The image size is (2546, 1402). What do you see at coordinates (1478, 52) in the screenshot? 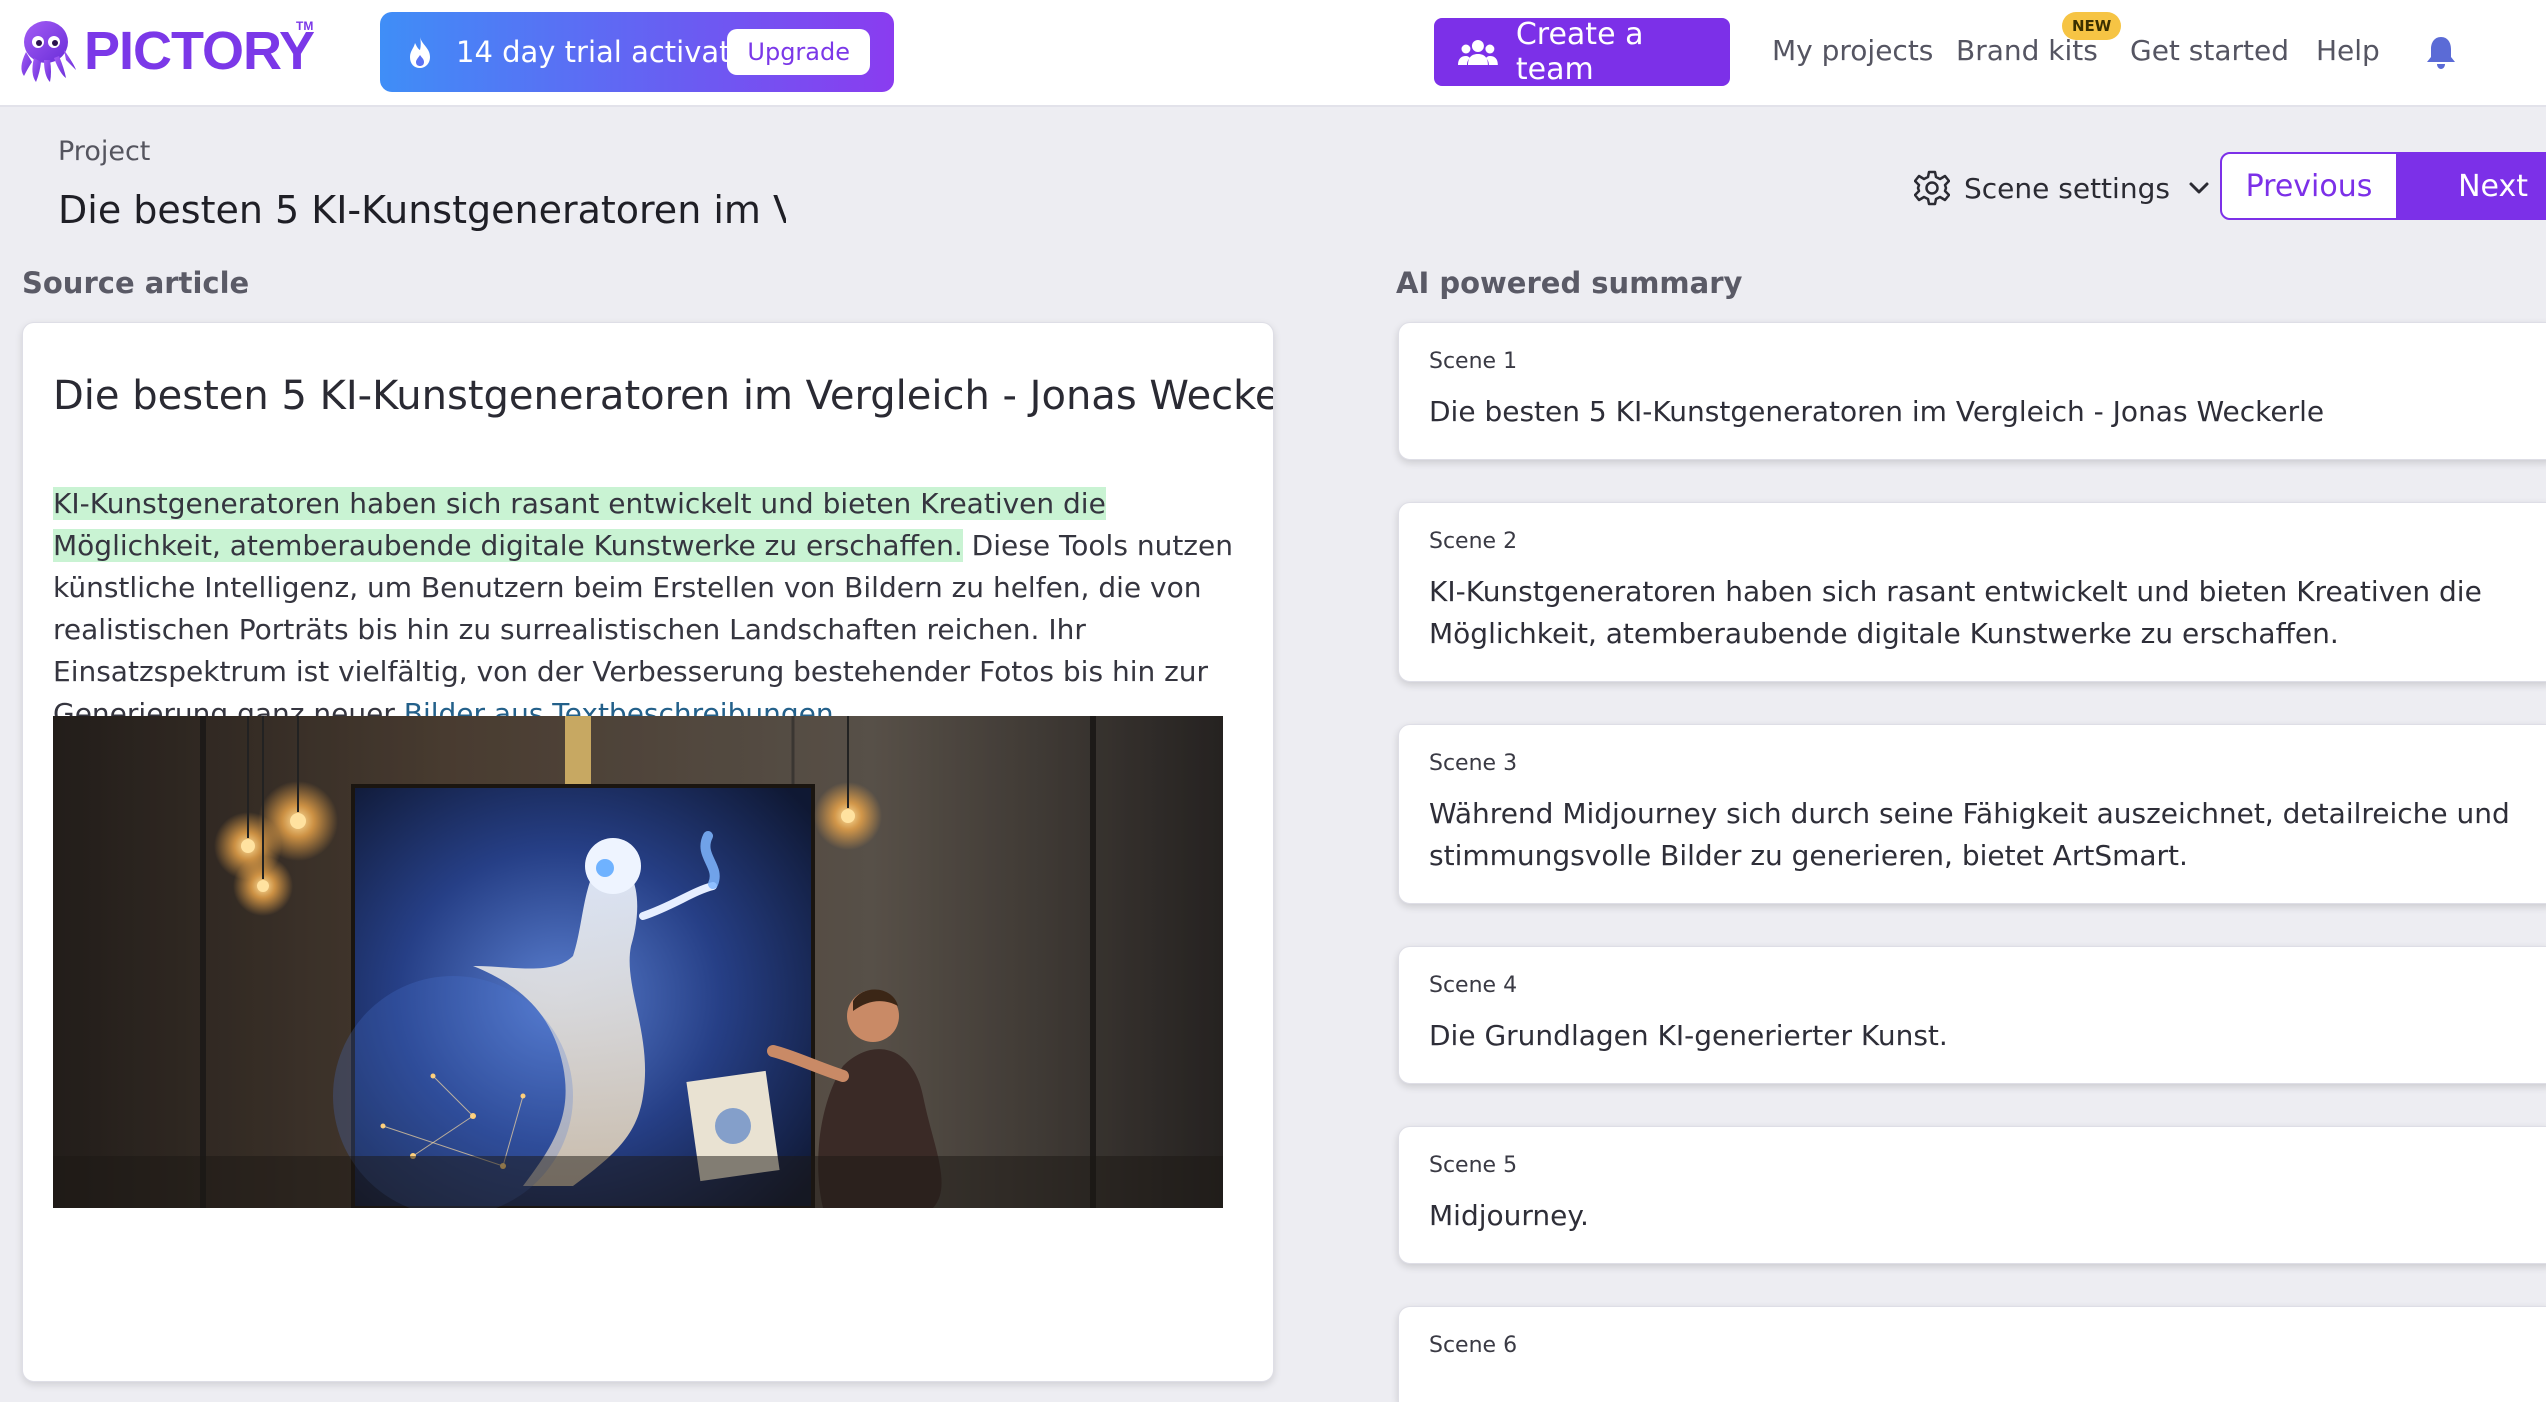
I see `team-icon` at bounding box center [1478, 52].